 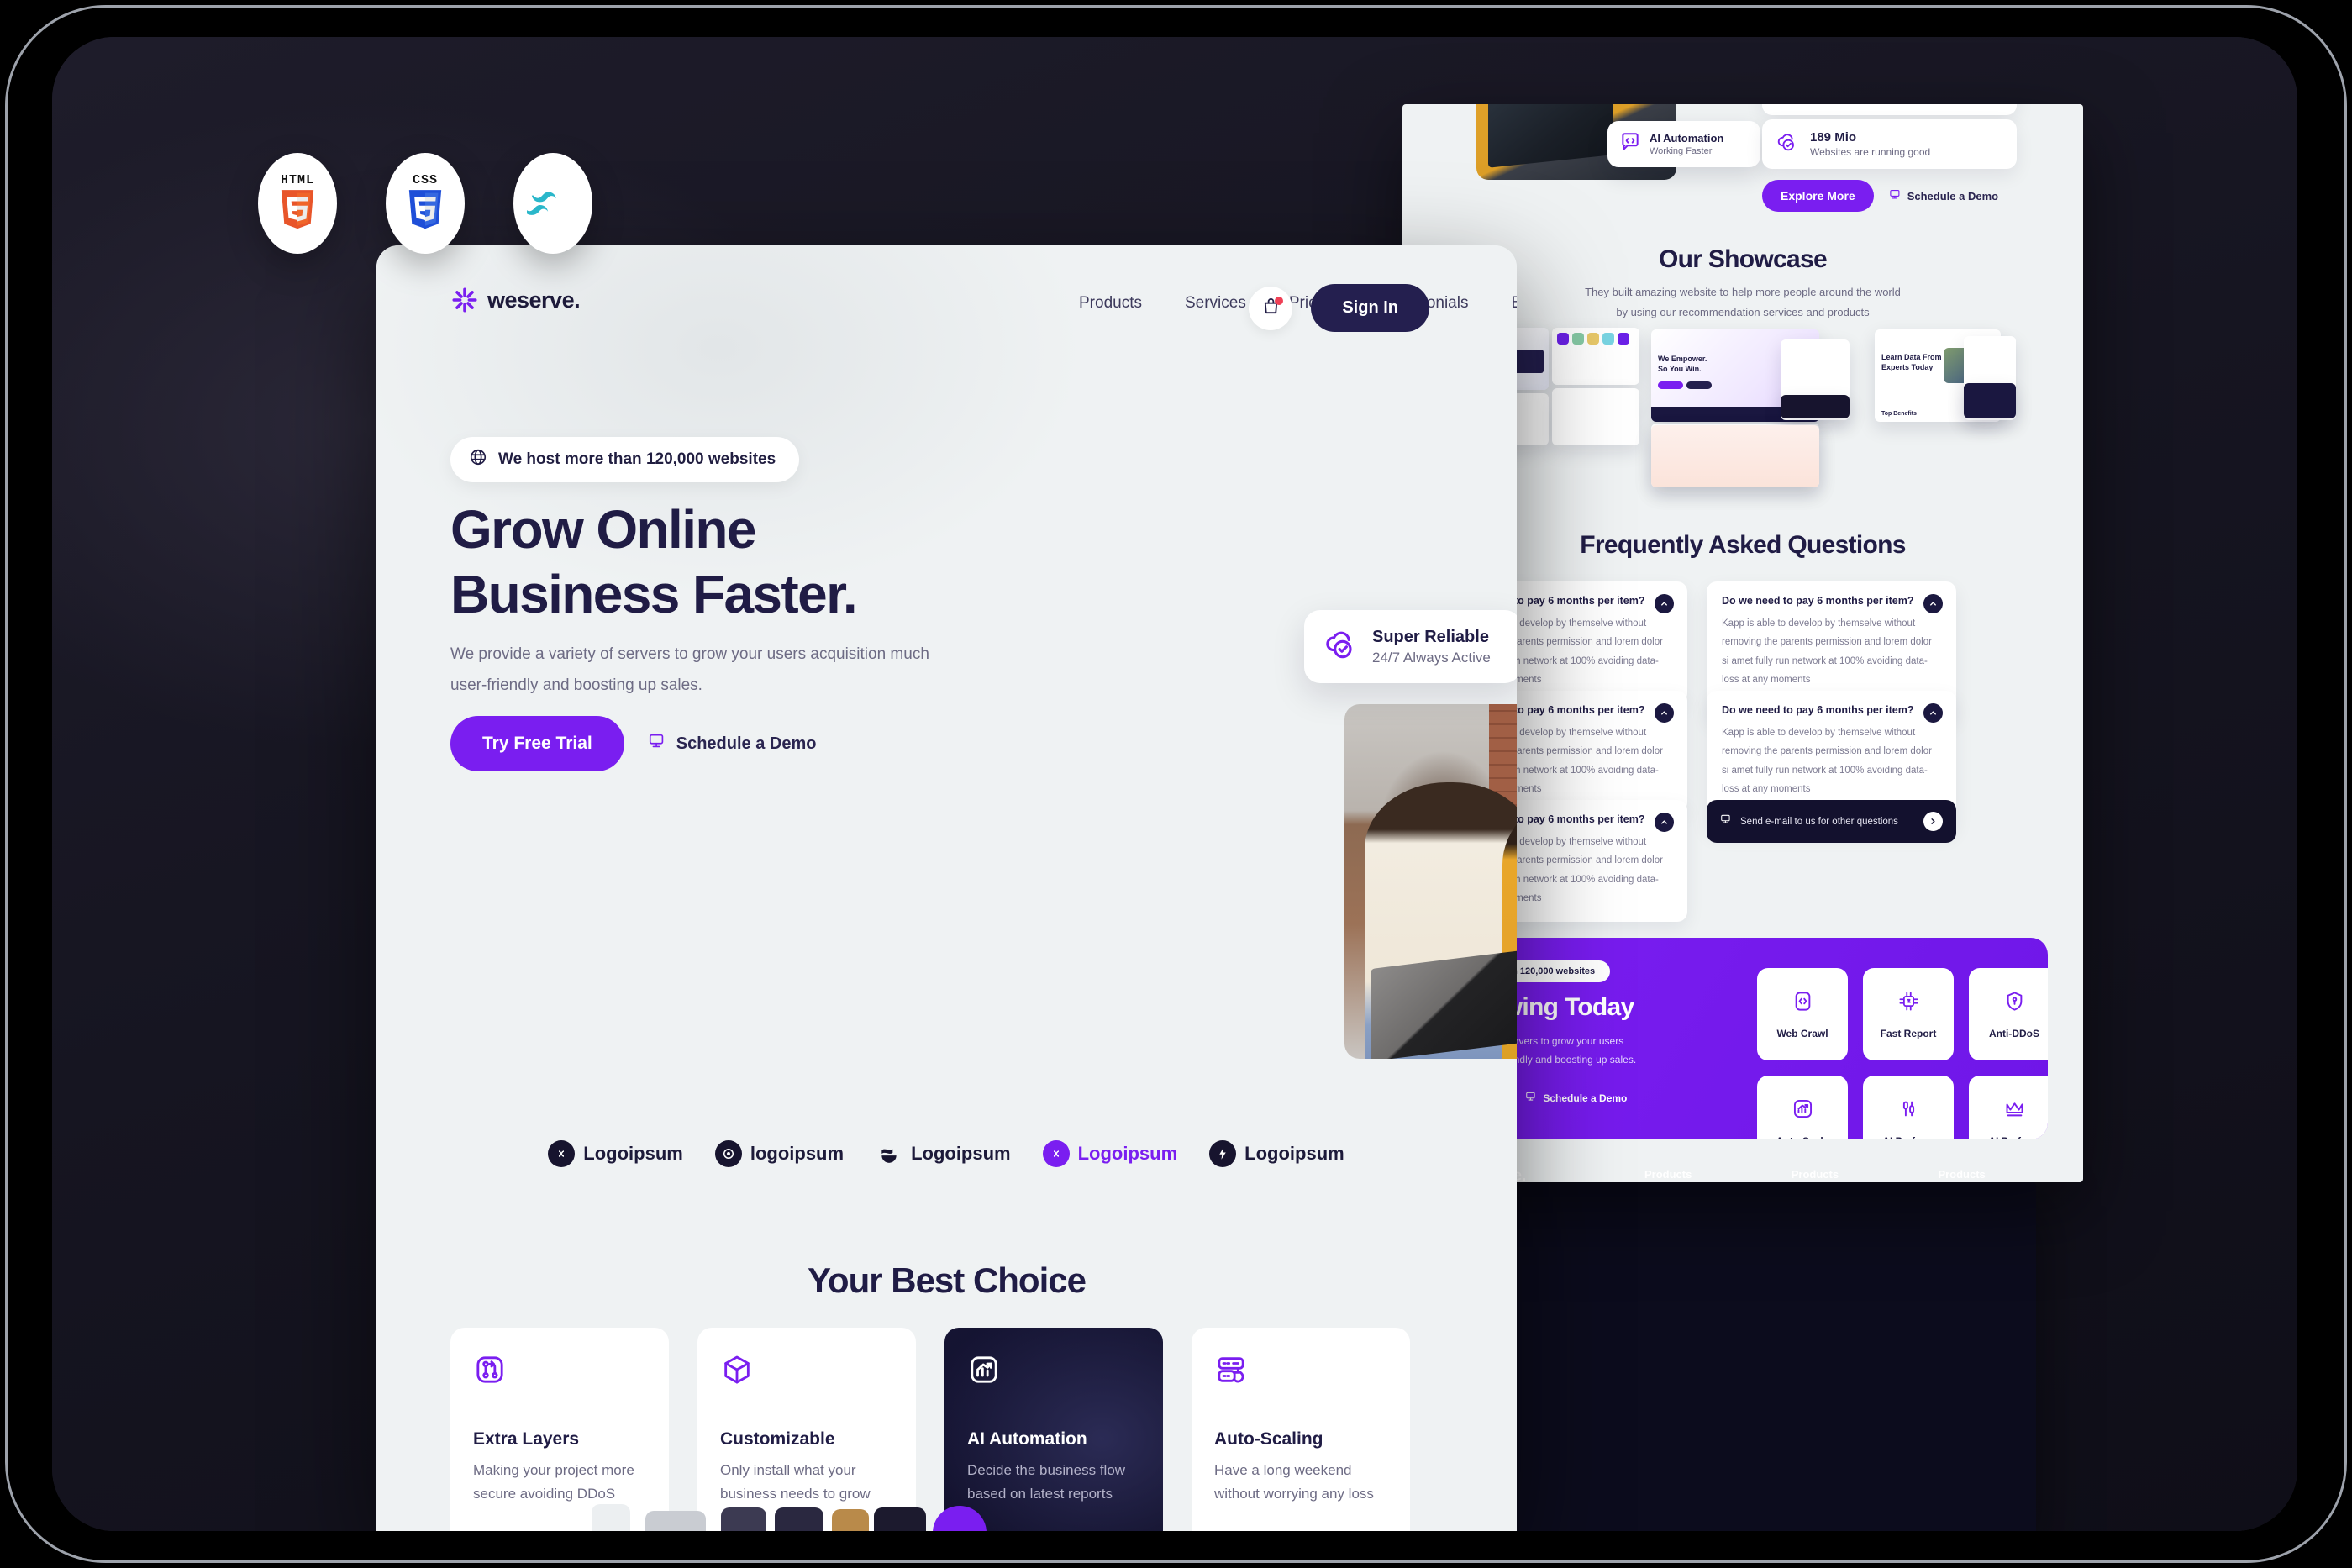 I want to click on nav-link-services: Services, so click(x=1216, y=304).